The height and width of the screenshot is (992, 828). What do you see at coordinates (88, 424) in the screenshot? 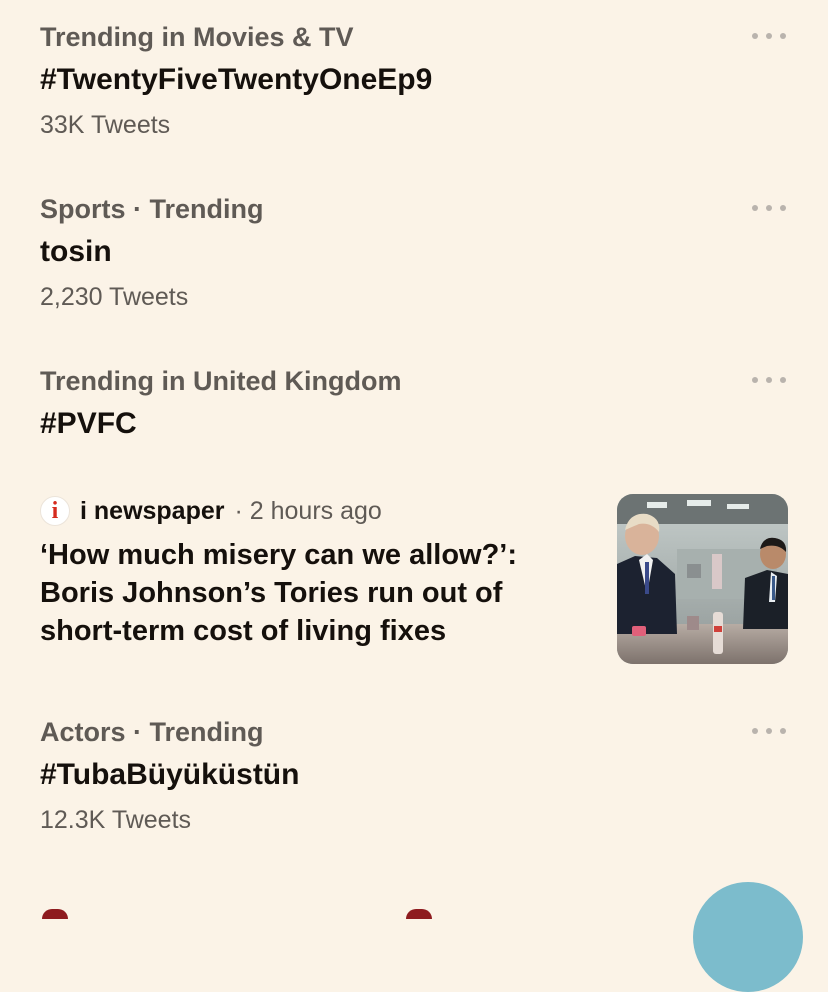
I see `trend-topic: #PVFC` at bounding box center [88, 424].